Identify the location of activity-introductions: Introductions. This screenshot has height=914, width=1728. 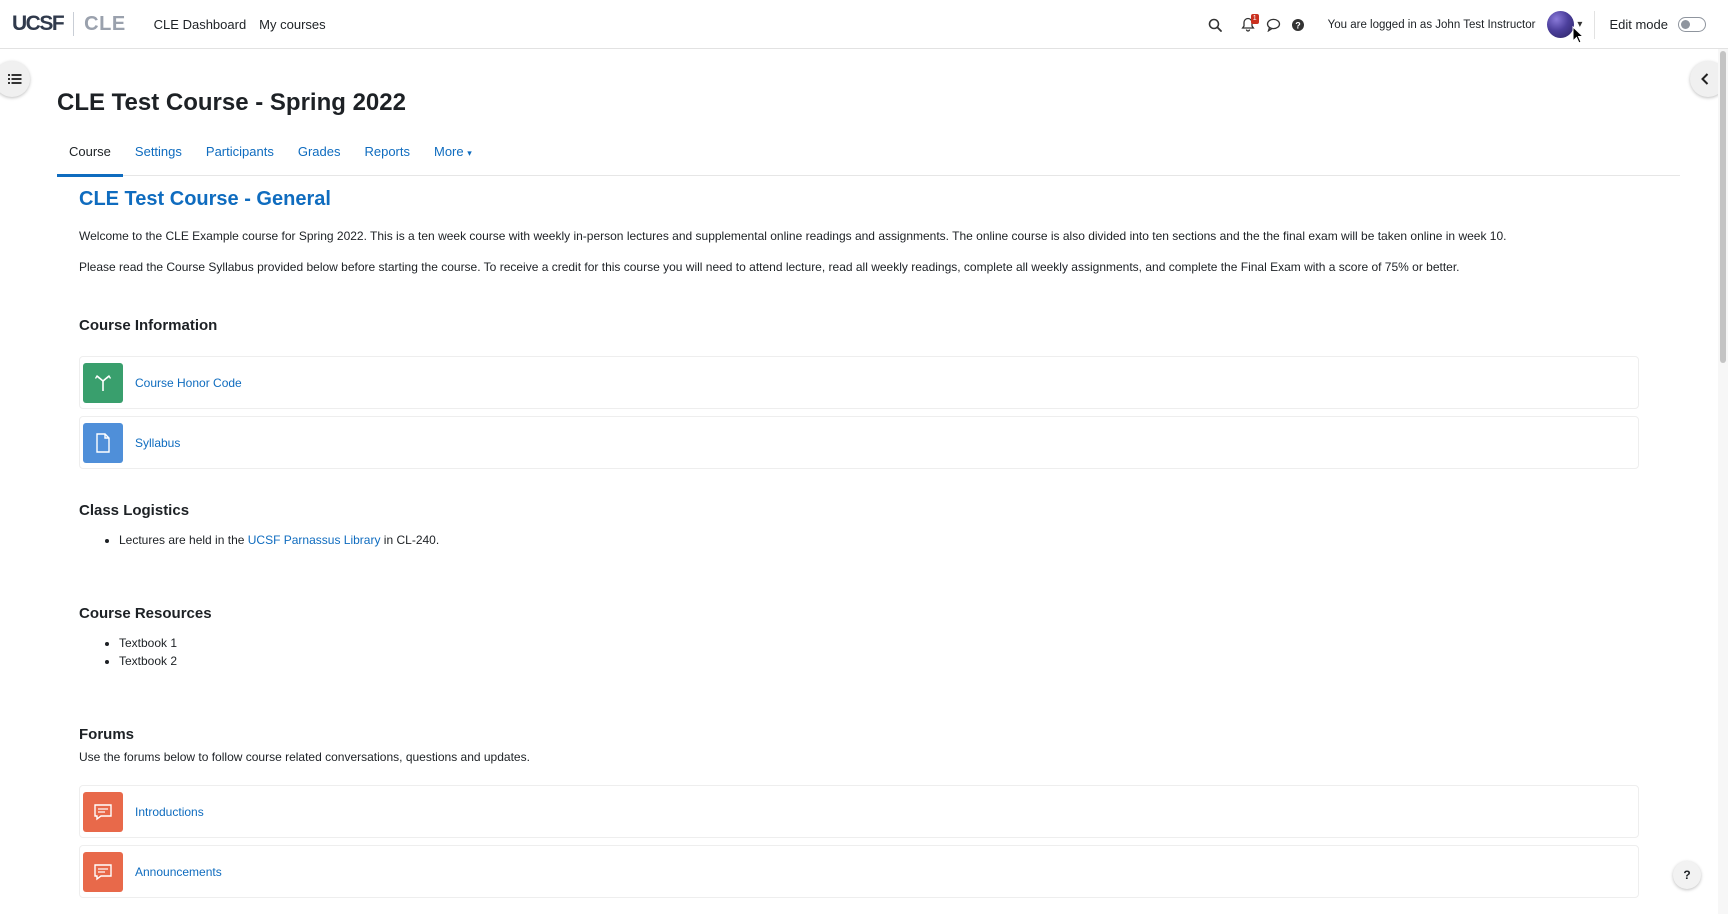
(859, 811).